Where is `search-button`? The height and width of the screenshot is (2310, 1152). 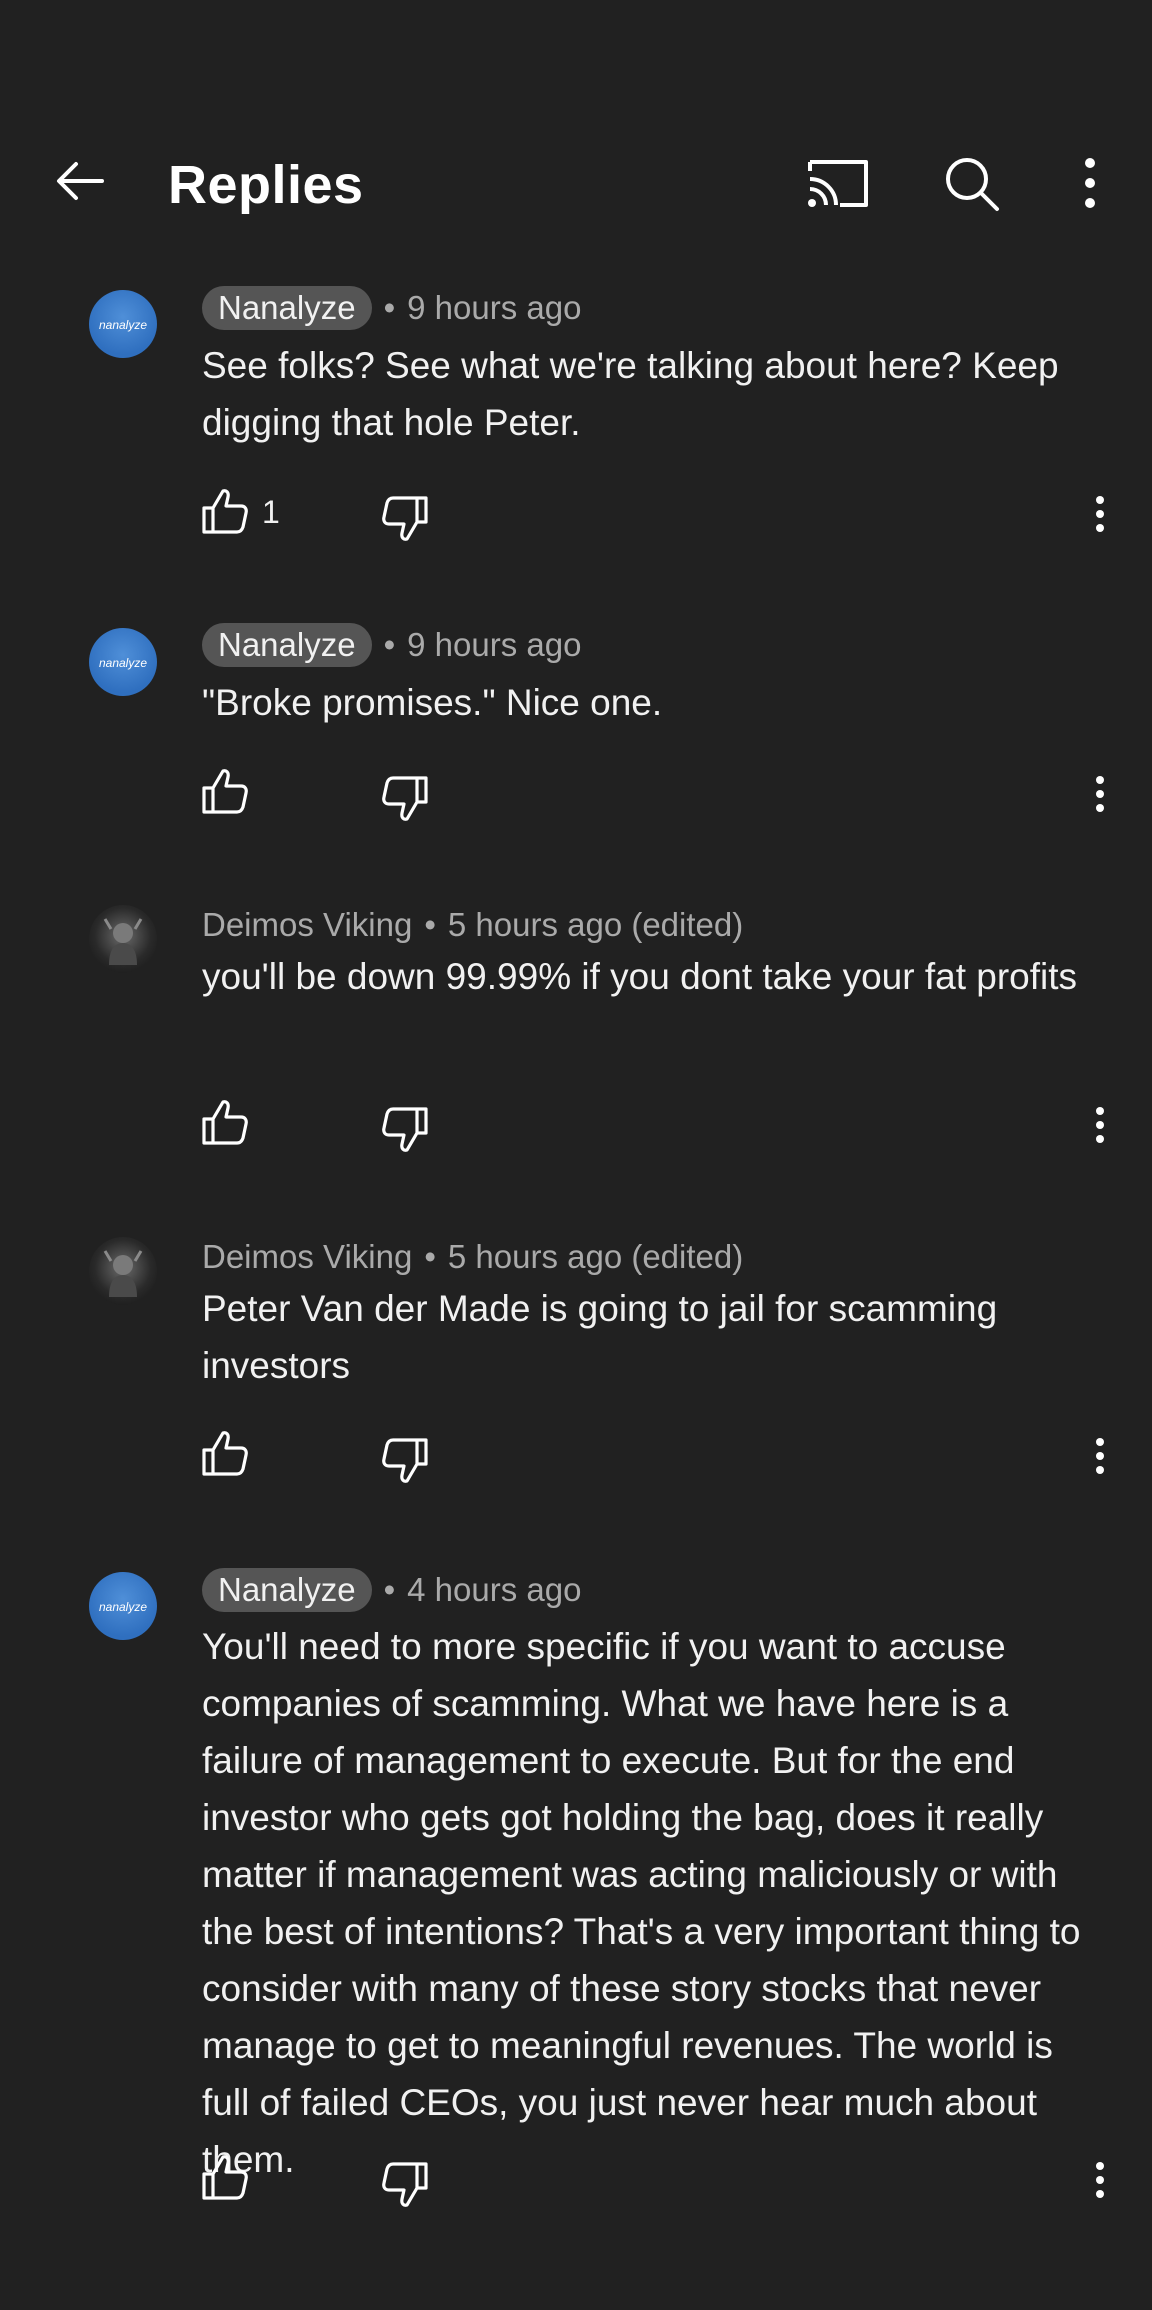 search-button is located at coordinates (972, 185).